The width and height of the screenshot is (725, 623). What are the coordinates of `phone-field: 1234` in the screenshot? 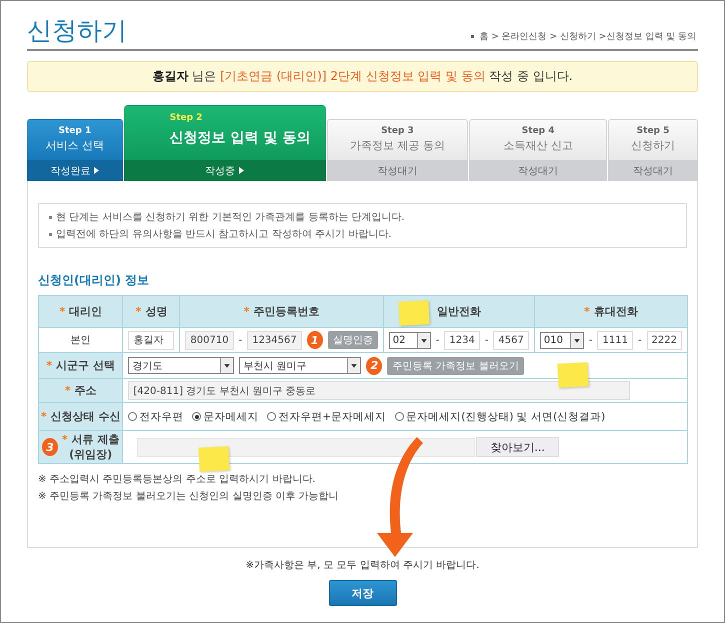 It's located at (462, 340).